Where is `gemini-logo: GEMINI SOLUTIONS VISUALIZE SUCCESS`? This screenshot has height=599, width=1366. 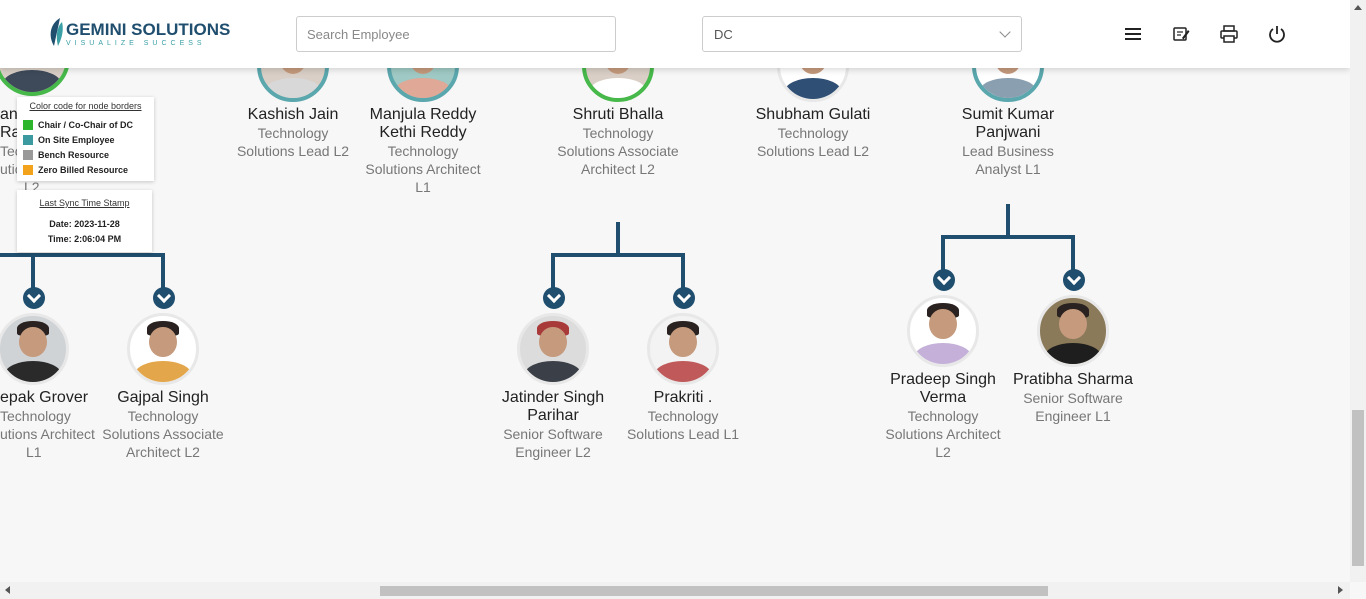 gemini-logo: GEMINI SOLUTIONS VISUALIZE SUCCESS is located at coordinates (138, 34).